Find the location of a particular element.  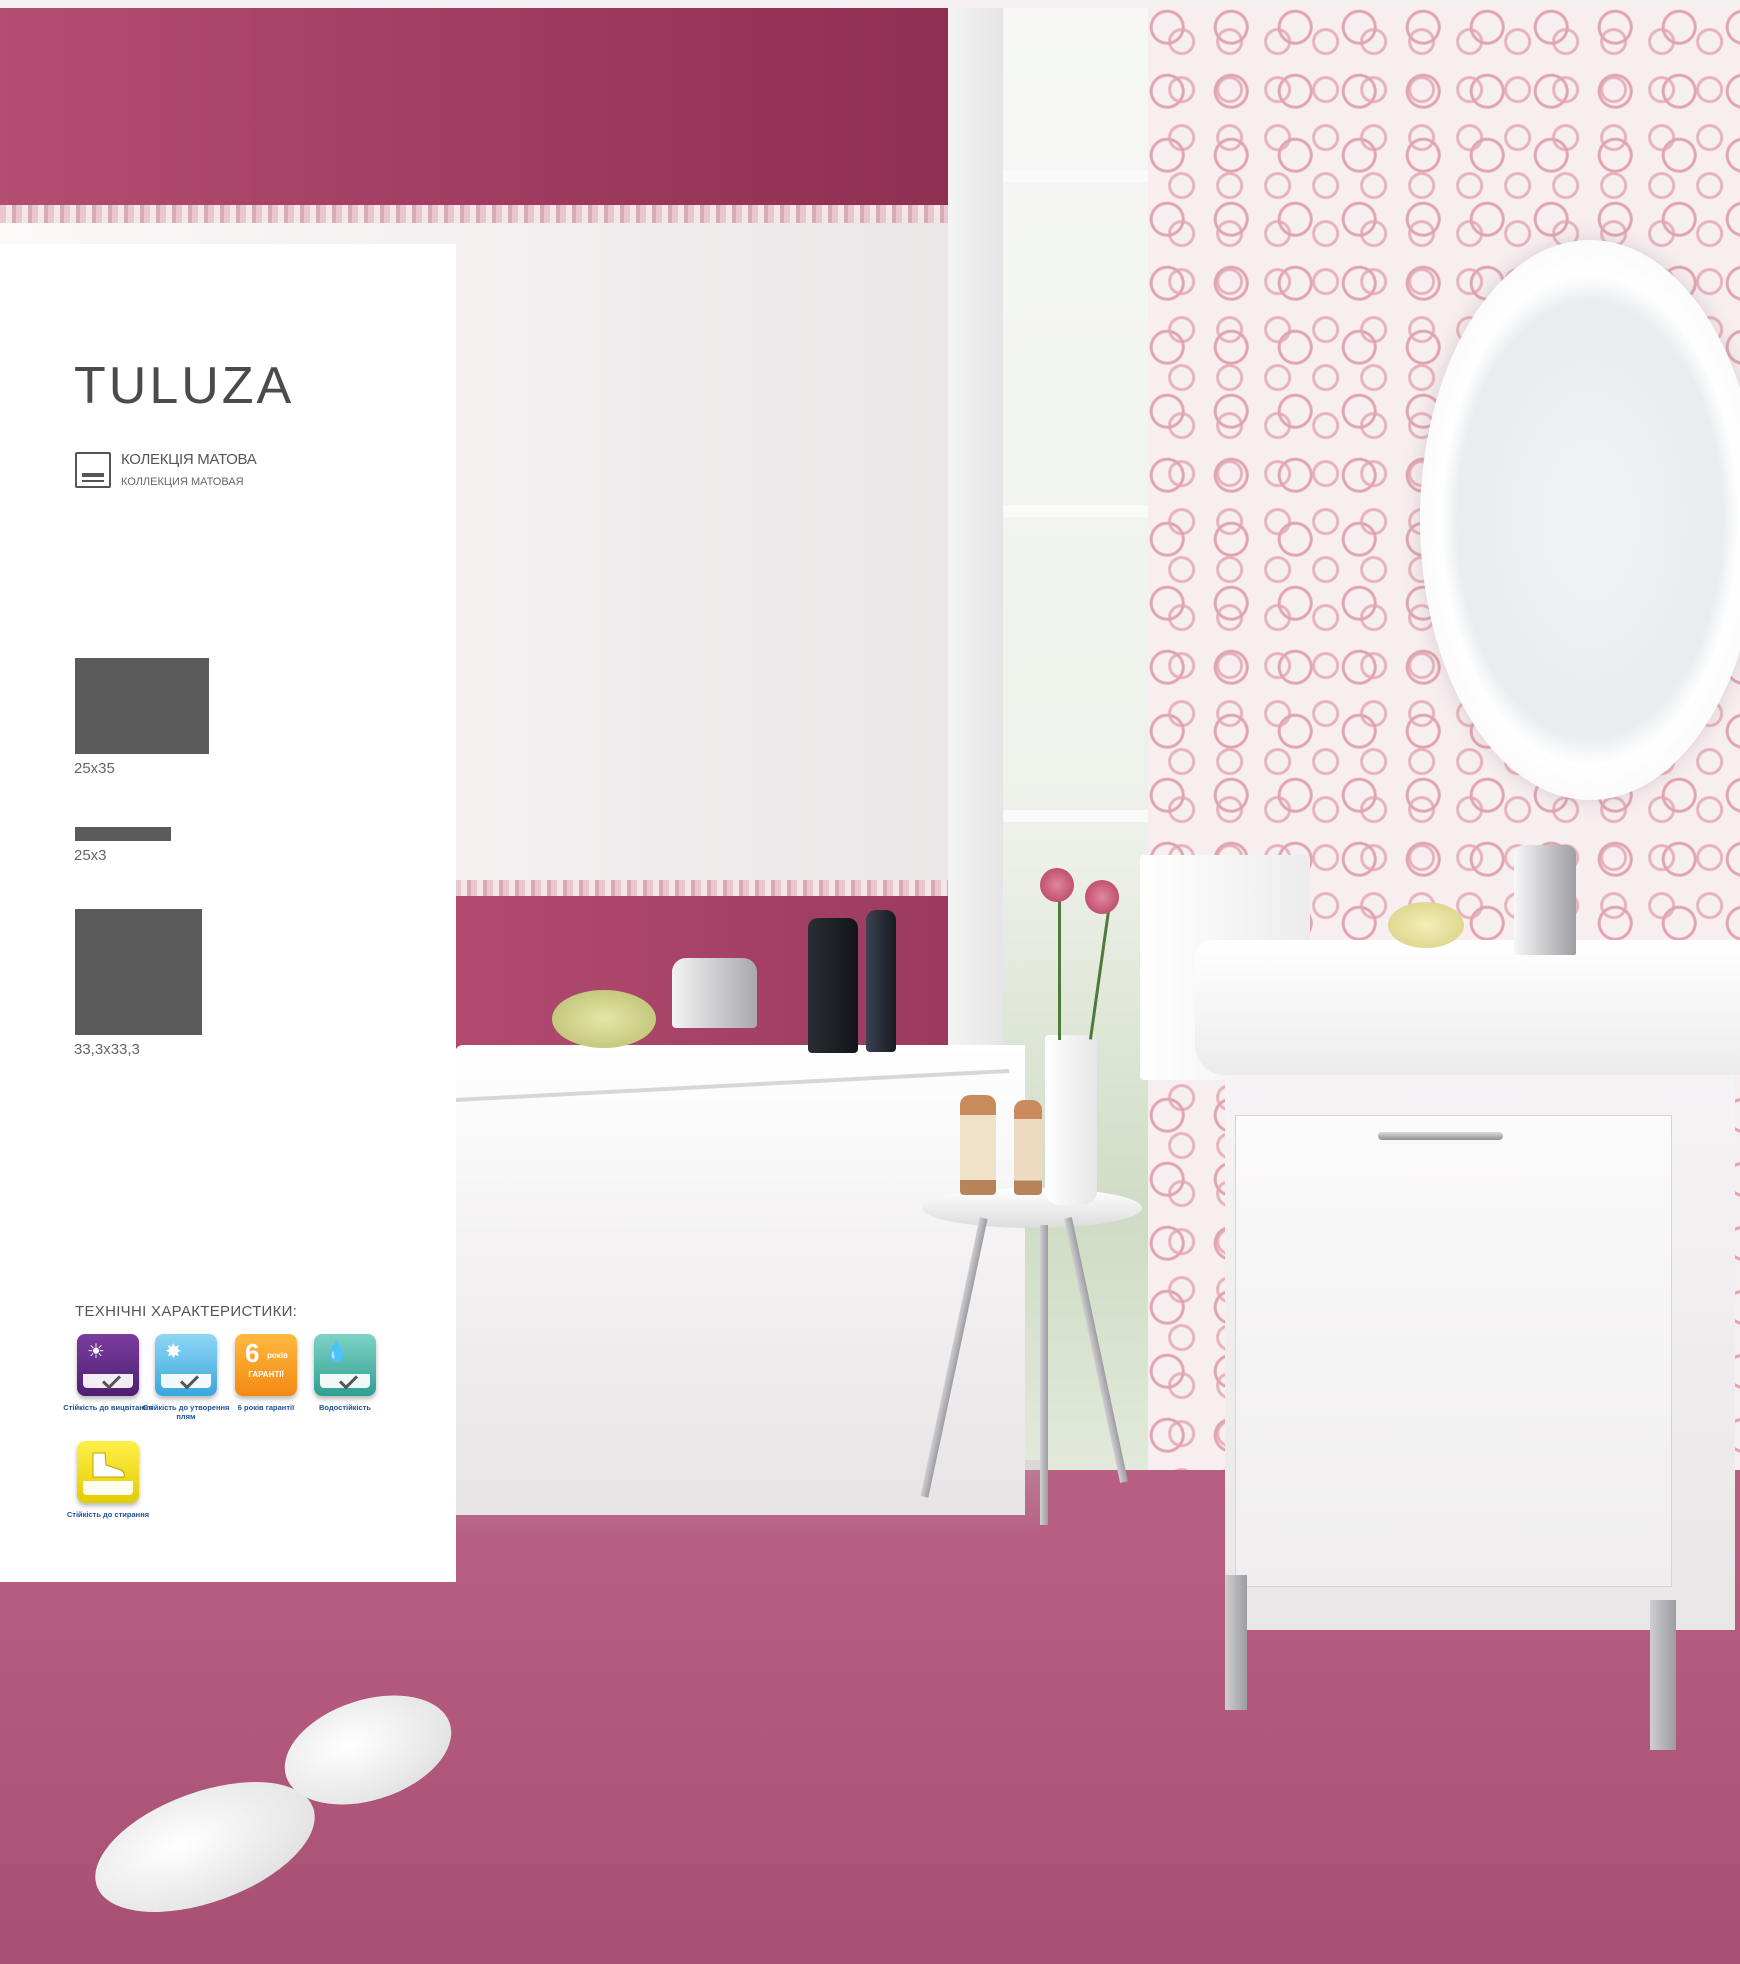

feature-abrasion-resistance: Стійкість до стирання is located at coordinates (108, 1480).